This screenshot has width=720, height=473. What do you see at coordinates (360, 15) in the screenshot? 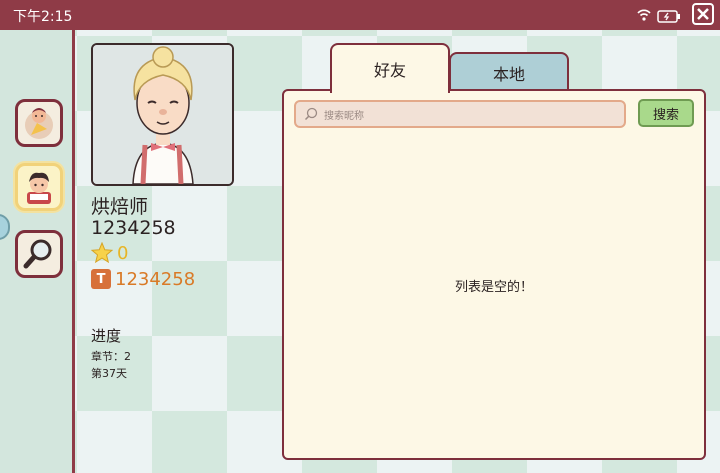
I see `status-bar: 下午2:15` at bounding box center [360, 15].